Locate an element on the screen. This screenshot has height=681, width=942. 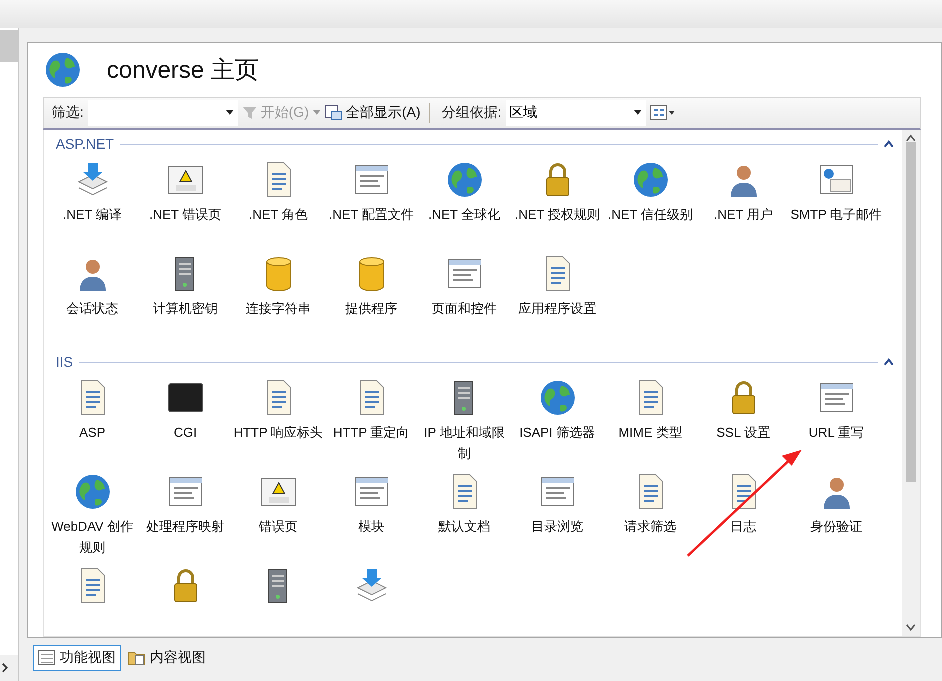
feature-label: .NET 编译 is located at coordinates (92, 214).